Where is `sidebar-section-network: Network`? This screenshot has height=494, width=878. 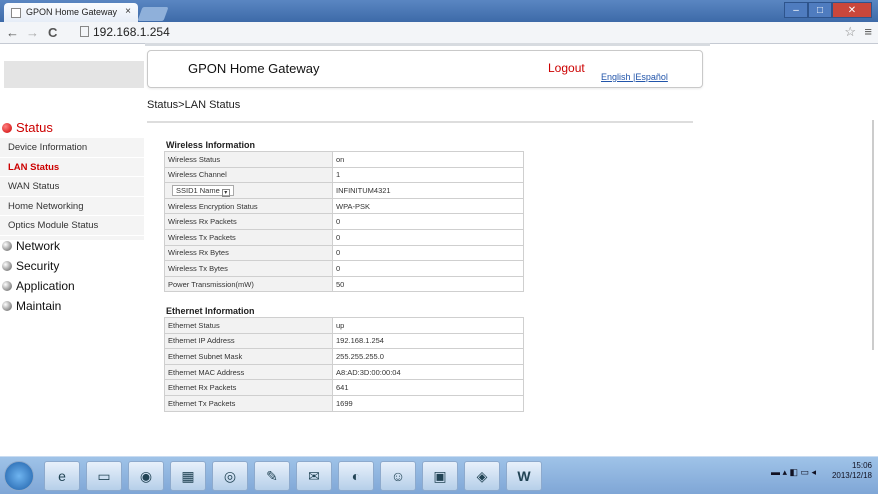
sidebar-section-network: Network is located at coordinates (72, 246).